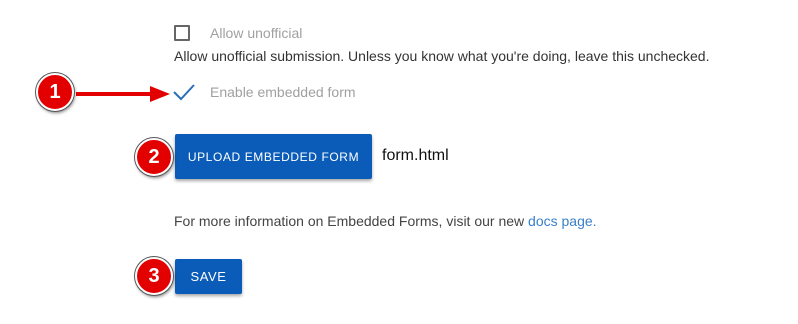 Image resolution: width=798 pixels, height=324 pixels. What do you see at coordinates (55, 92) in the screenshot?
I see `annotation-badge-1: 1` at bounding box center [55, 92].